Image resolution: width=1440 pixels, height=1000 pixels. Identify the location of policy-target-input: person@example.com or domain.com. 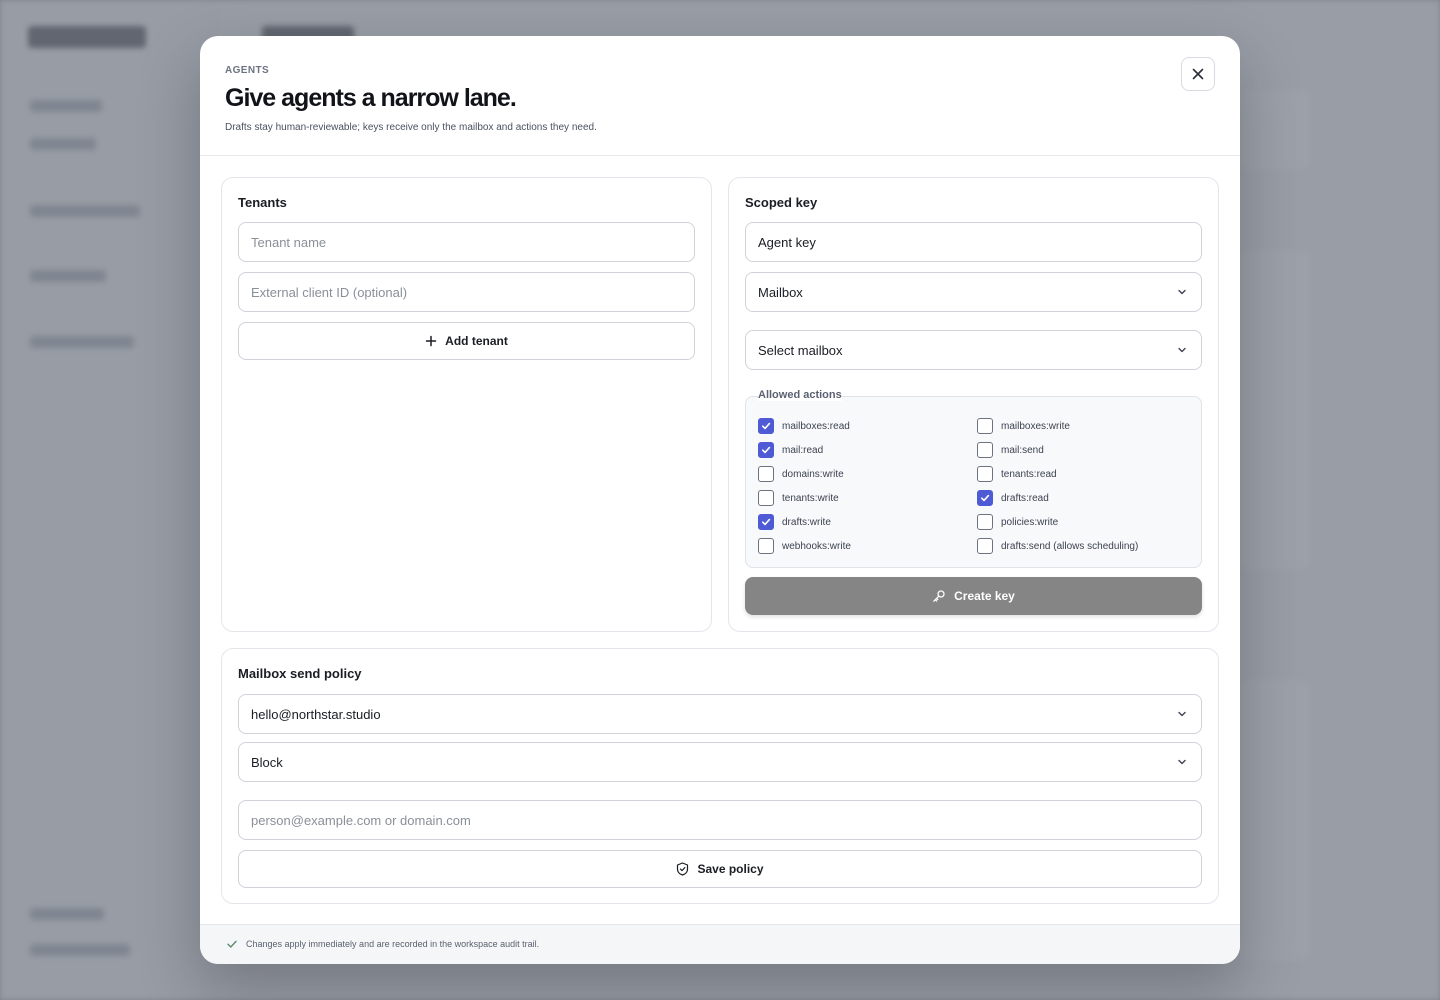
(720, 820).